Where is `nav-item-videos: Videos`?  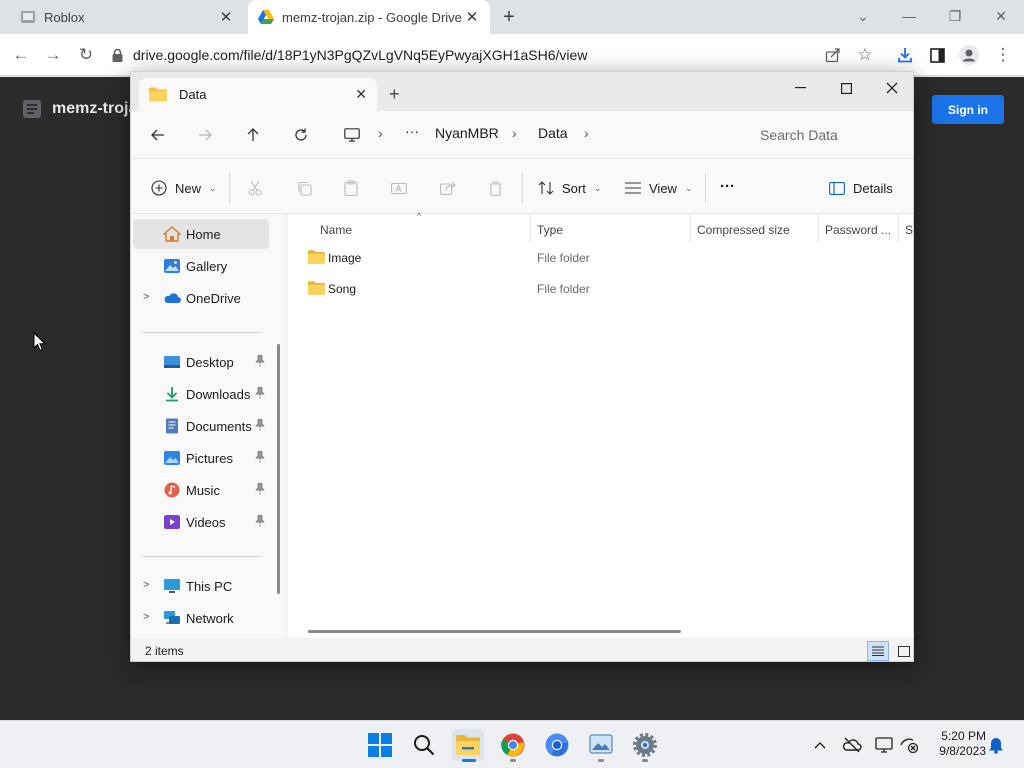 nav-item-videos: Videos is located at coordinates (201, 522).